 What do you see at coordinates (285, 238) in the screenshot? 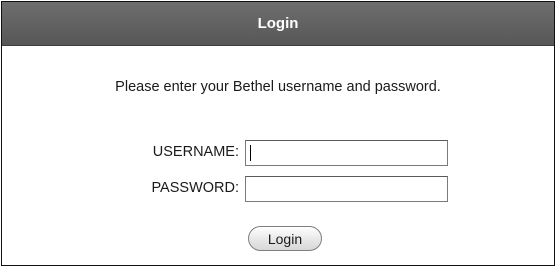
I see `login-button: Login` at bounding box center [285, 238].